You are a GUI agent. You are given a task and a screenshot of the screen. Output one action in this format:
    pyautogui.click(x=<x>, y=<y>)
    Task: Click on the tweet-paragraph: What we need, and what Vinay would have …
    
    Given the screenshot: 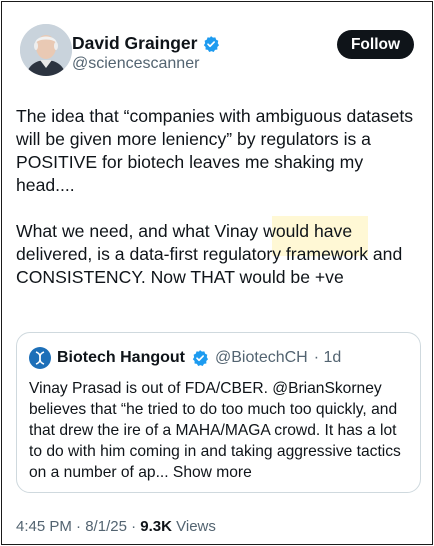 What is the action you would take?
    pyautogui.click(x=209, y=254)
    